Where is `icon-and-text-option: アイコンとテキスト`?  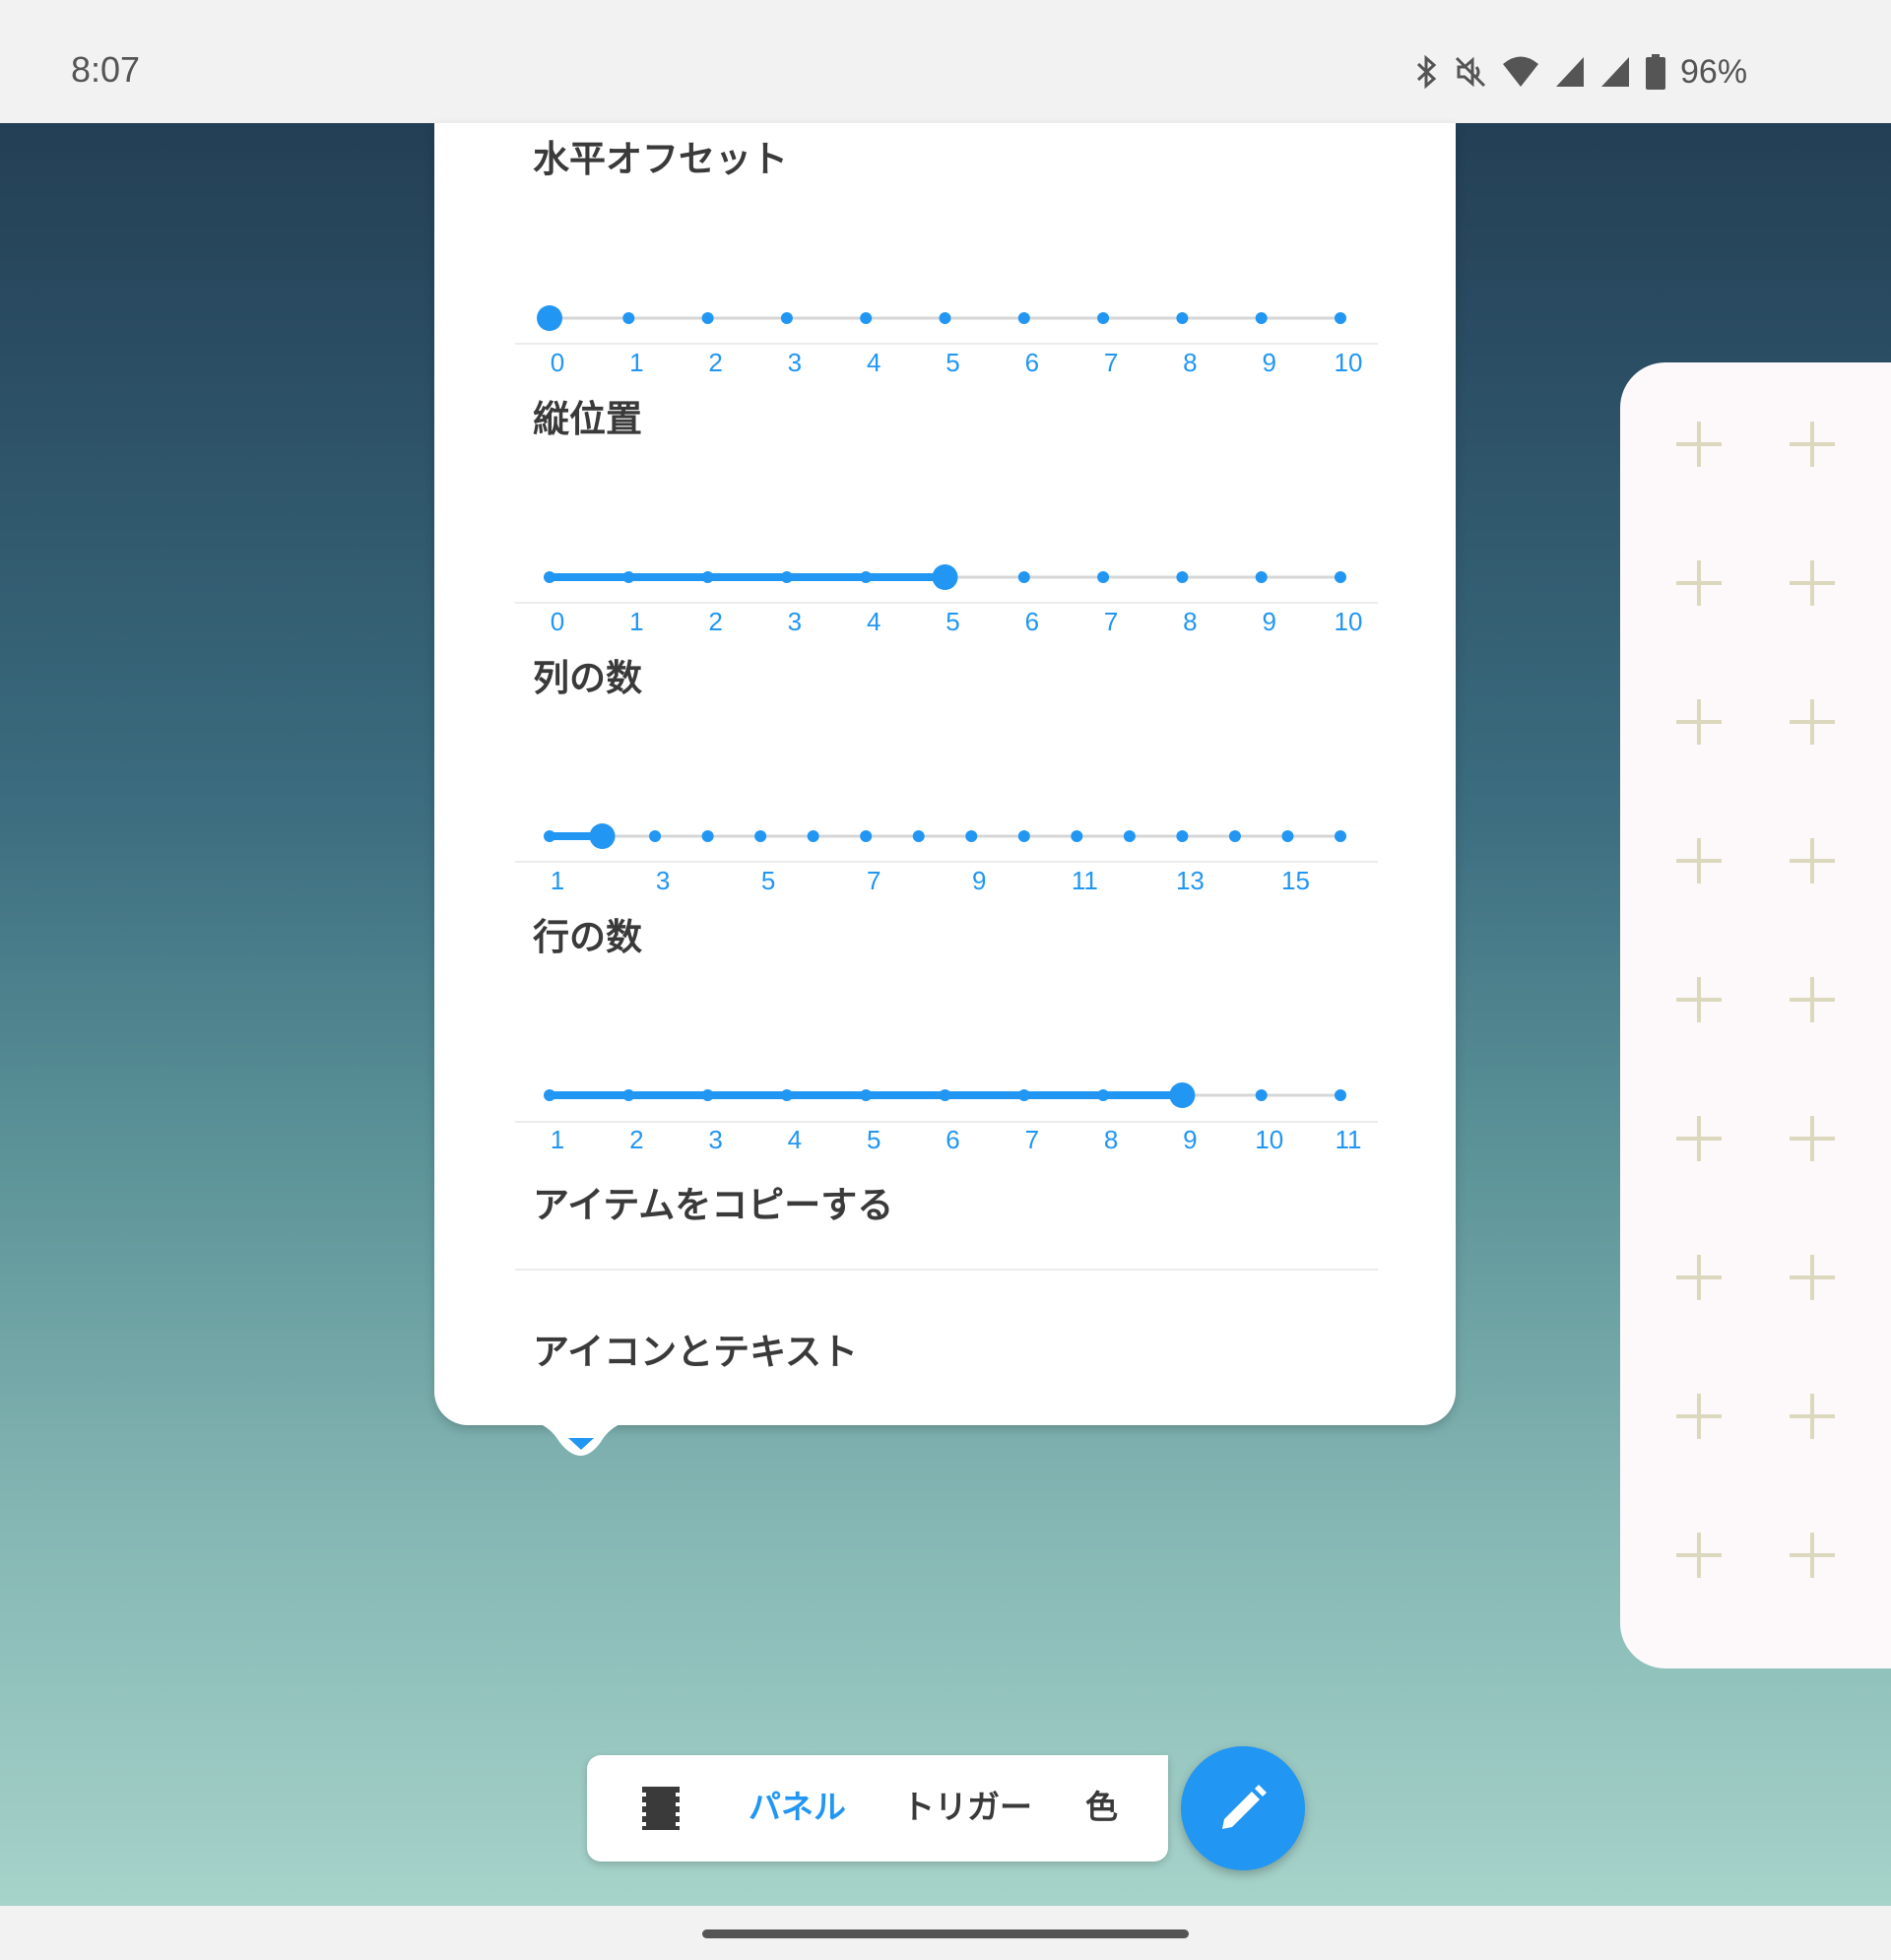
icon-and-text-option: アイコンとテキスト is located at coordinates (695, 1349).